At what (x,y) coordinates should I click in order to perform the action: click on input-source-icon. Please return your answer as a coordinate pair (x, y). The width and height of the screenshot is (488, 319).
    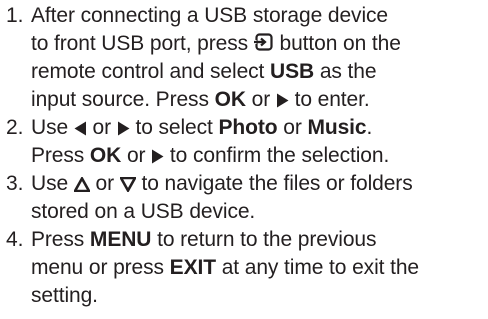
    Looking at the image, I should click on (263, 42).